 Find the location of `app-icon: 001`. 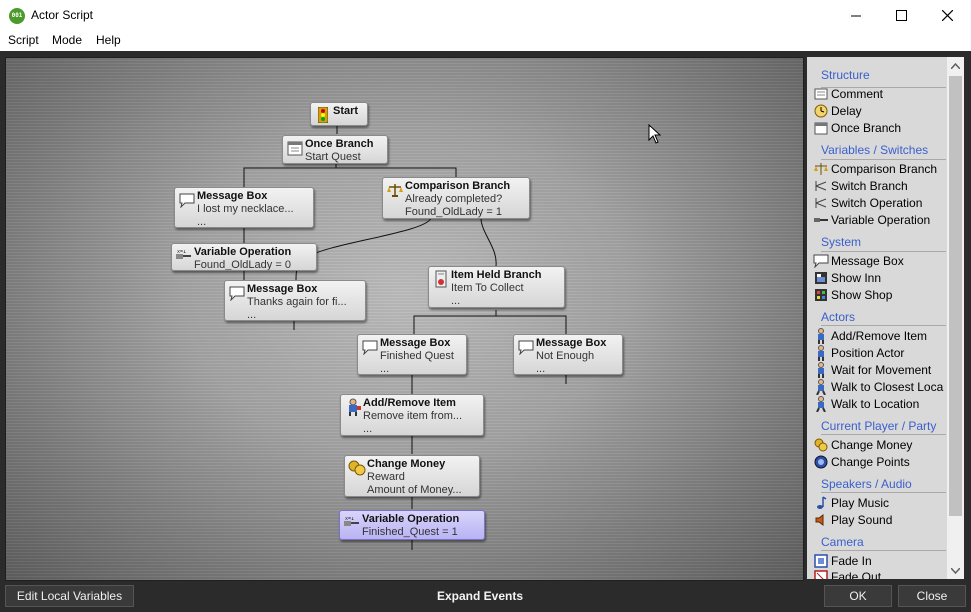

app-icon: 001 is located at coordinates (17, 16).